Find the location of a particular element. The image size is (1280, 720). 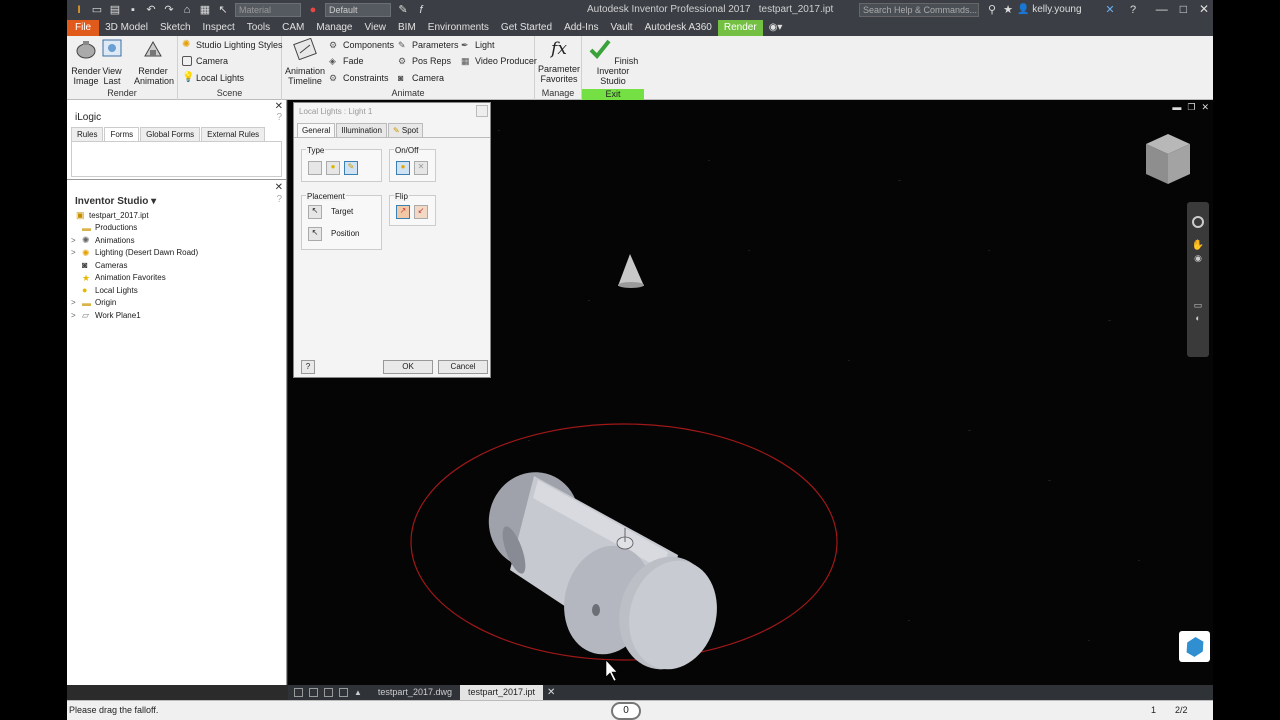

tab-spot: ✎ Spot is located at coordinates (405, 130).